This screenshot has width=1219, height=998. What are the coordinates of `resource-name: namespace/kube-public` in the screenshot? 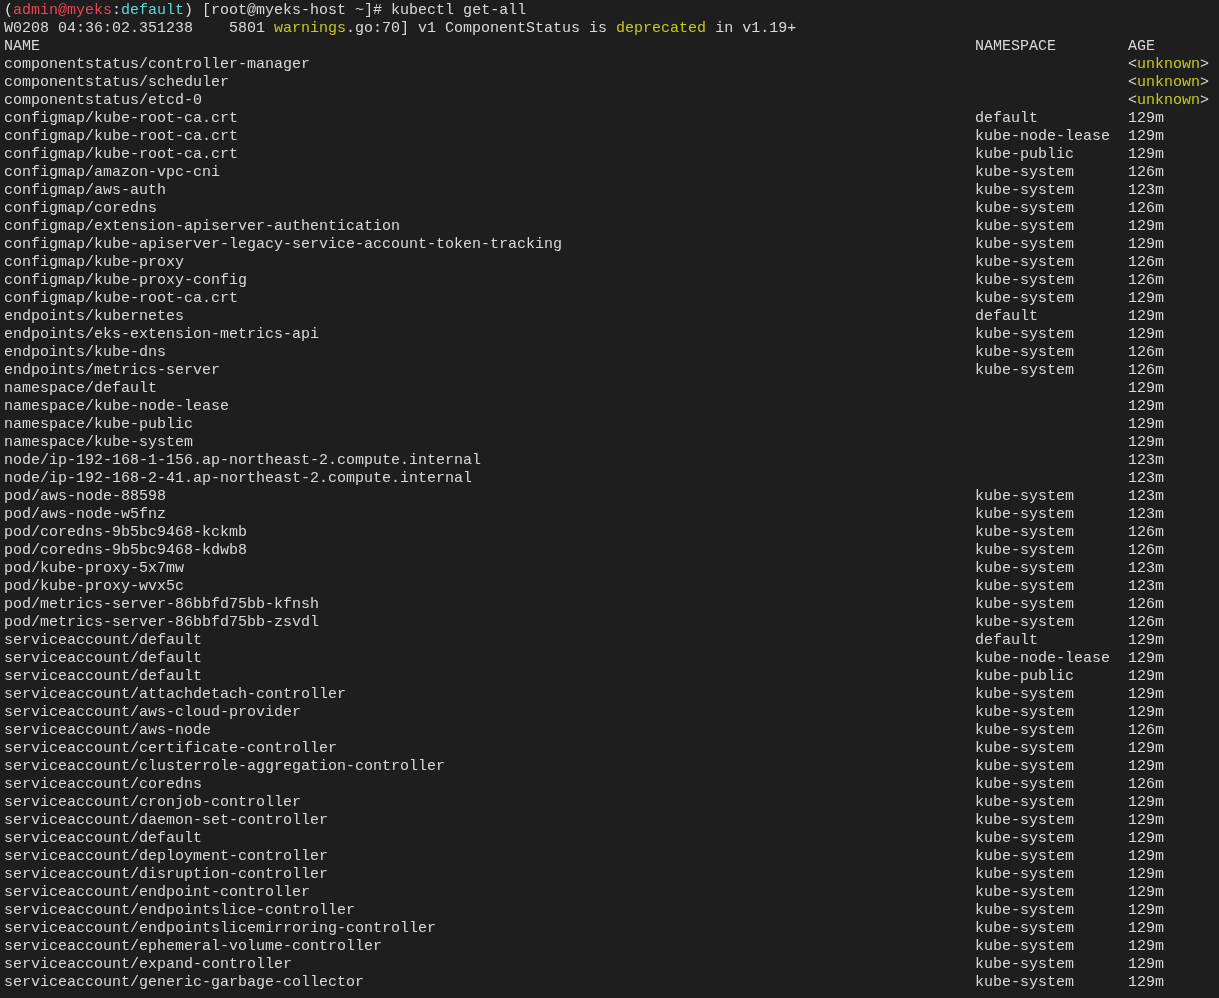 It's located at (99, 425).